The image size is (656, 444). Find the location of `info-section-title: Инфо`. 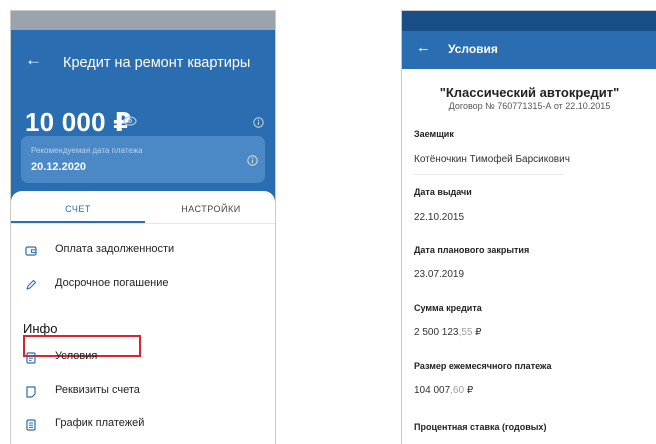

info-section-title: Инфо is located at coordinates (40, 328).